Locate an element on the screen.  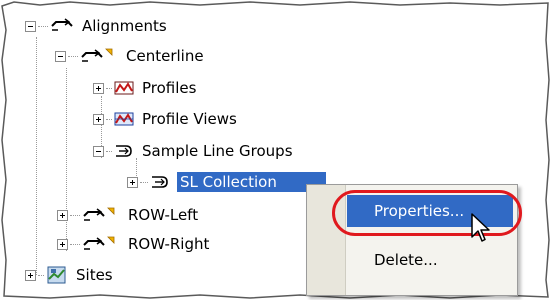
tree-item-profiles: Profiles is located at coordinates (146, 88).